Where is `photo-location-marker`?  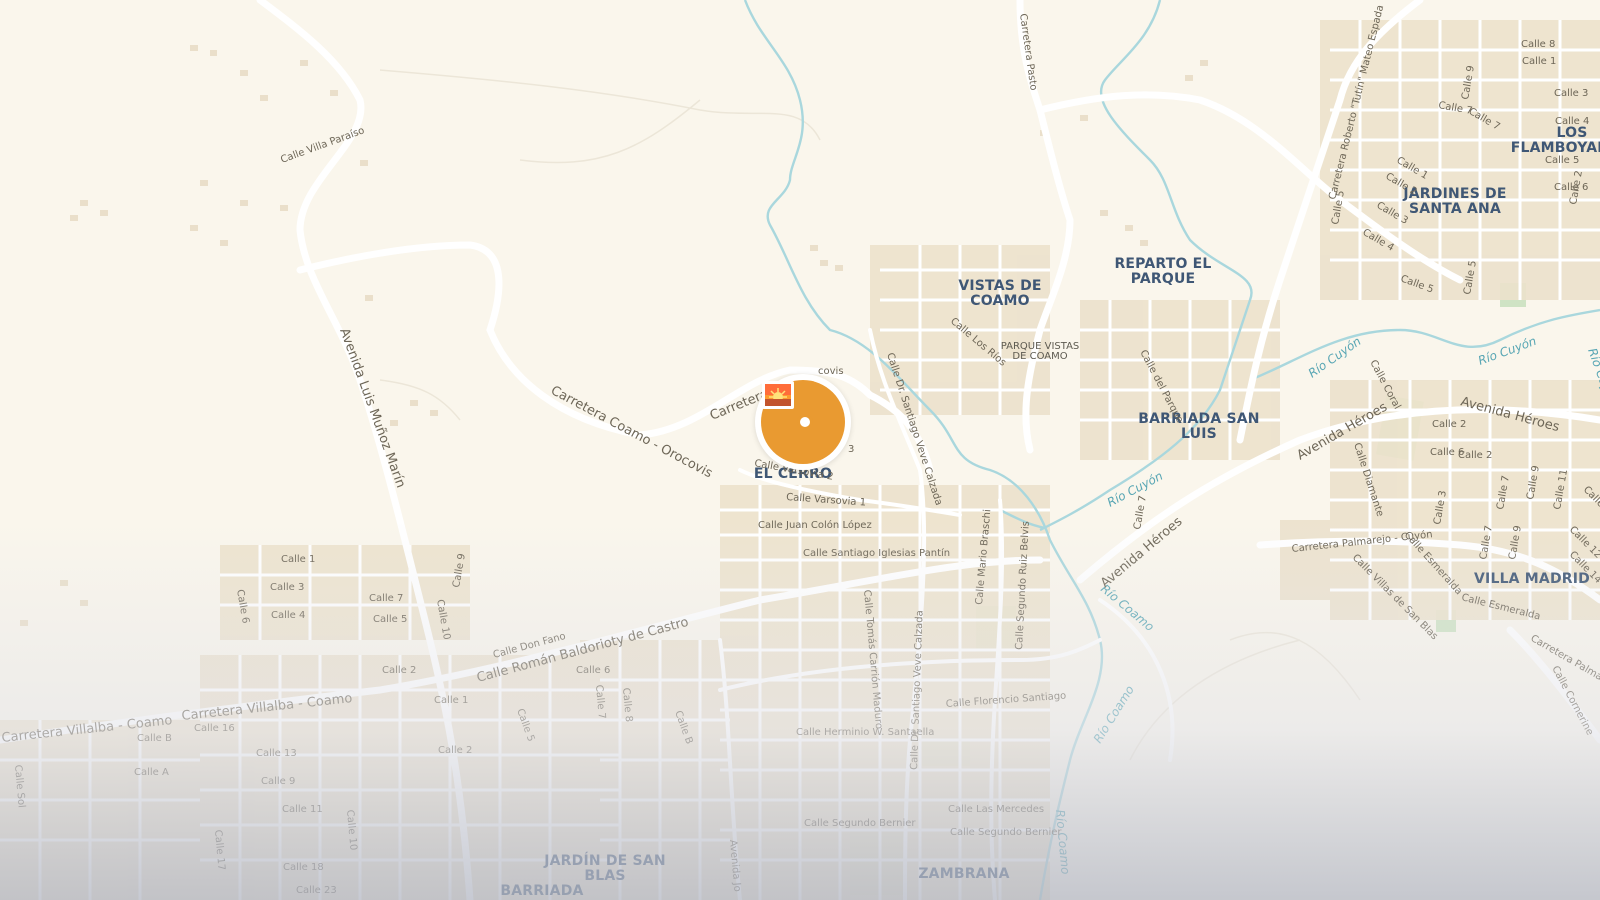 photo-location-marker is located at coordinates (803, 422).